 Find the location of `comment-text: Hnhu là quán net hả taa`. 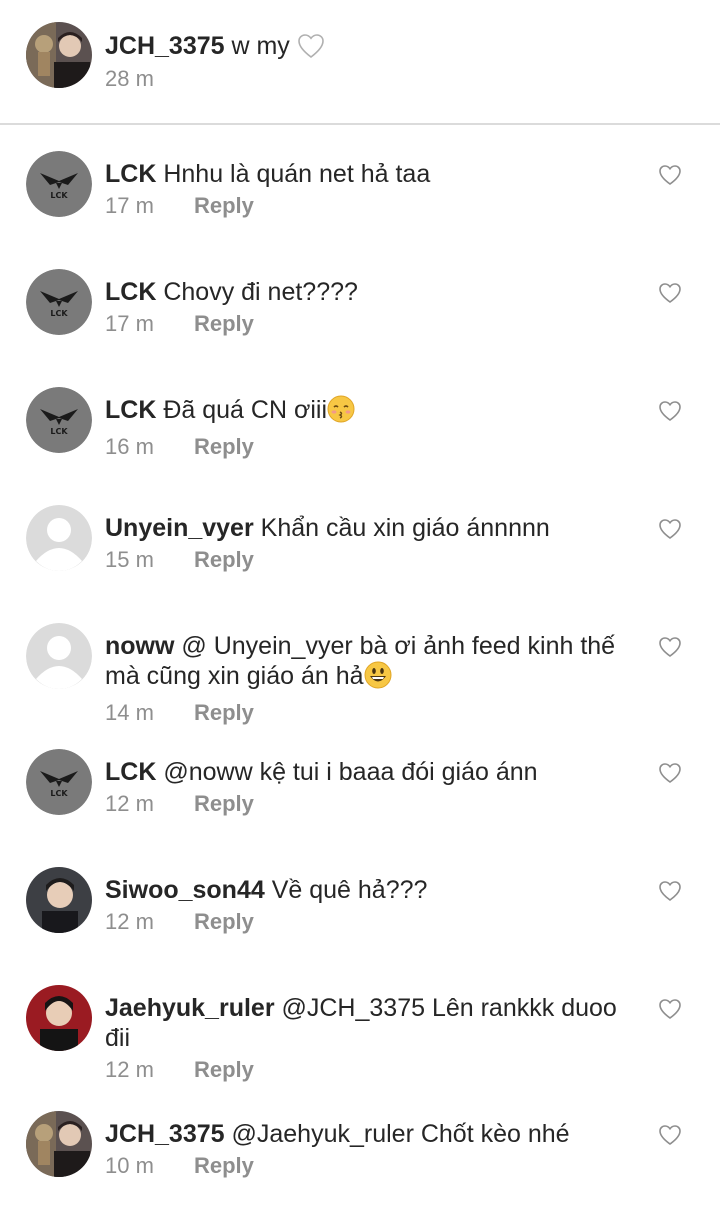

comment-text: Hnhu là quán net hả taa is located at coordinates (297, 174).